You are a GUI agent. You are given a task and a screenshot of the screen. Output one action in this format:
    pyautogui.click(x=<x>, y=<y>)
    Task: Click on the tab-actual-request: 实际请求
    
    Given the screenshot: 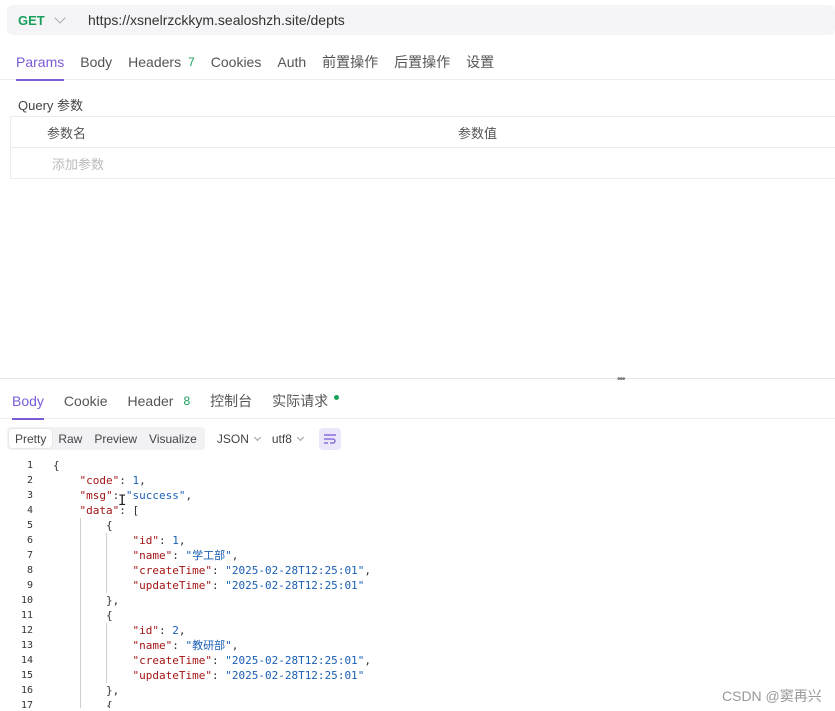 What is the action you would take?
    pyautogui.click(x=306, y=401)
    